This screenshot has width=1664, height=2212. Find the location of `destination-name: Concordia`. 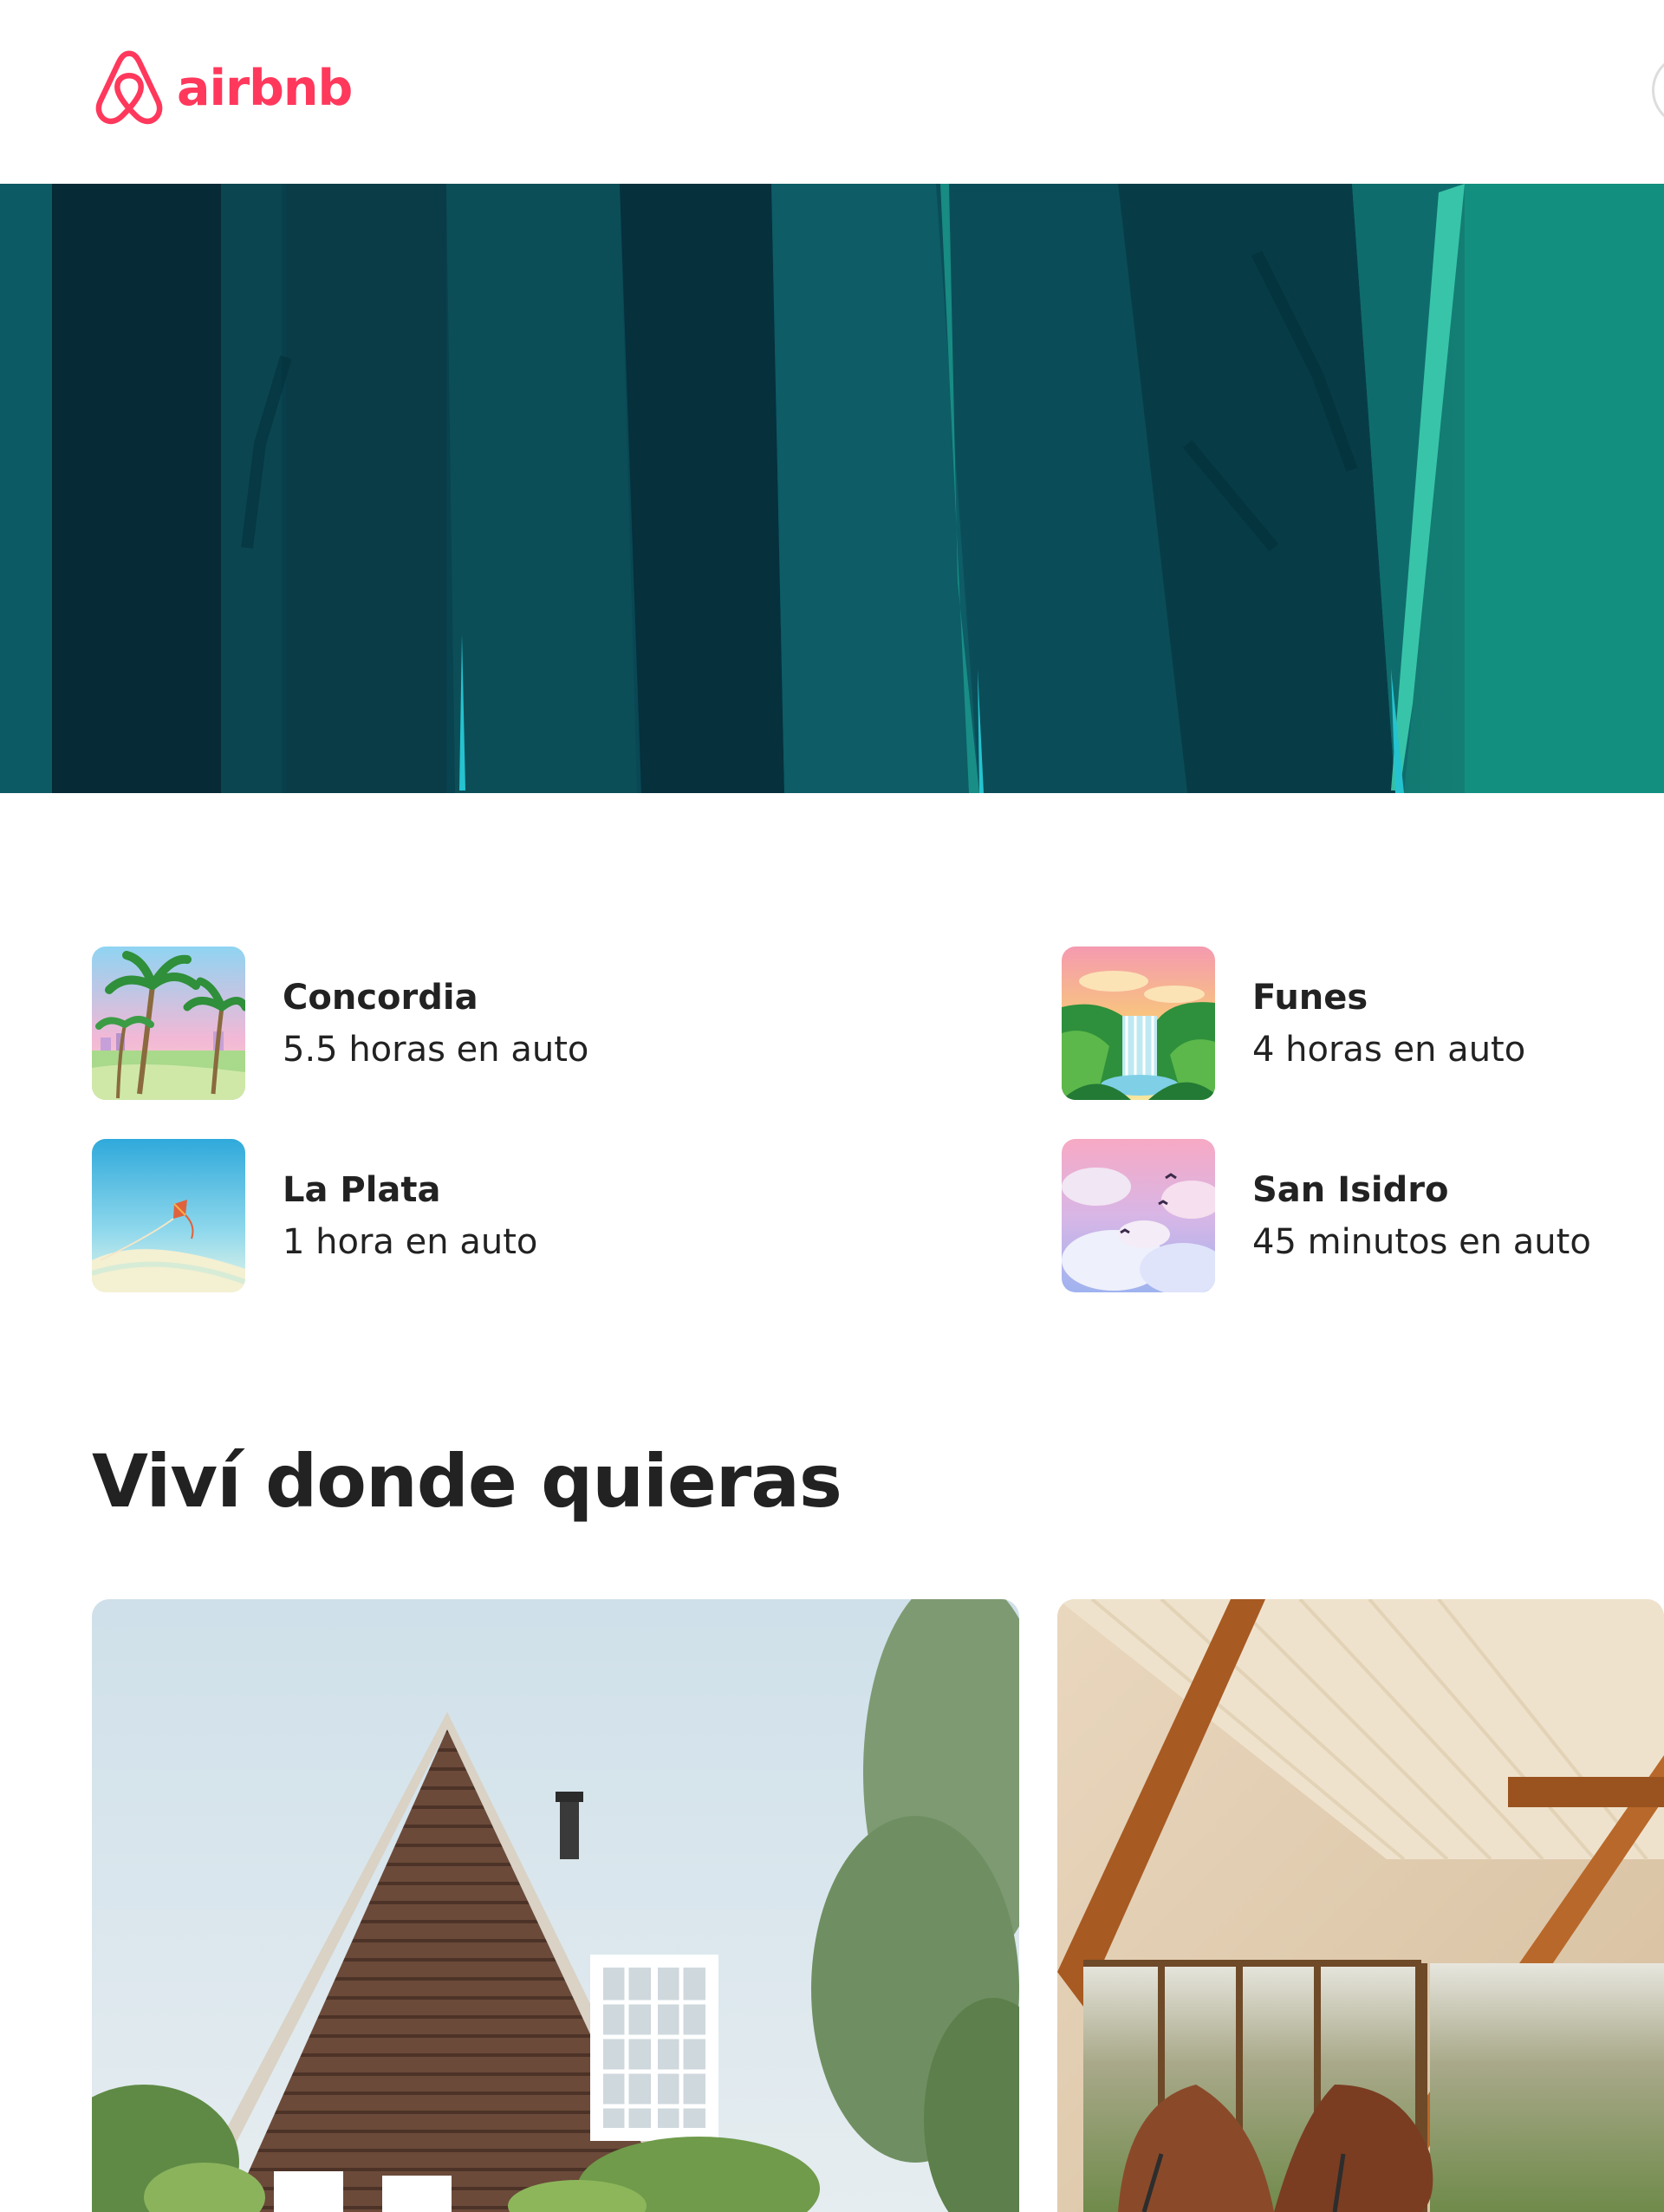

destination-name: Concordia is located at coordinates (380, 997).